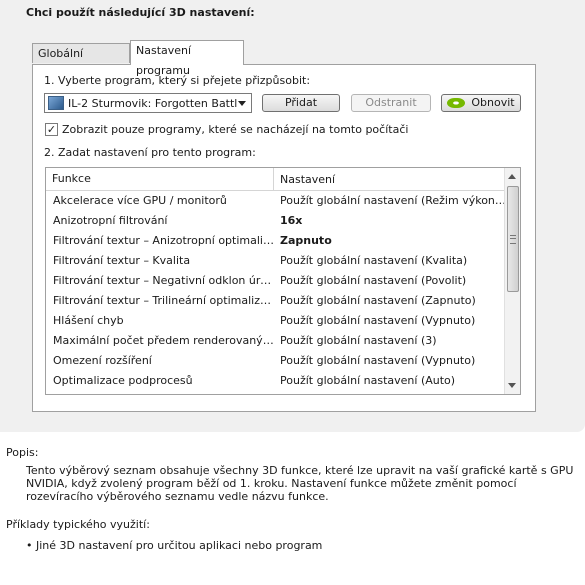 Image resolution: width=585 pixels, height=585 pixels. I want to click on add-button: Přidat, so click(301, 103).